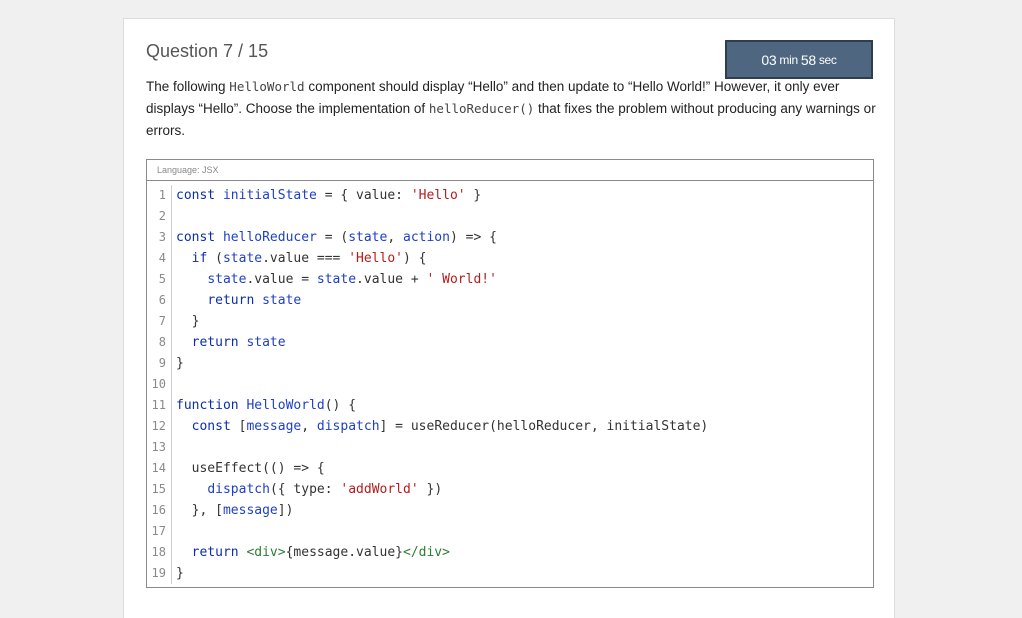 This screenshot has height=618, width=1022. I want to click on code-line: 7 }, so click(510, 321).